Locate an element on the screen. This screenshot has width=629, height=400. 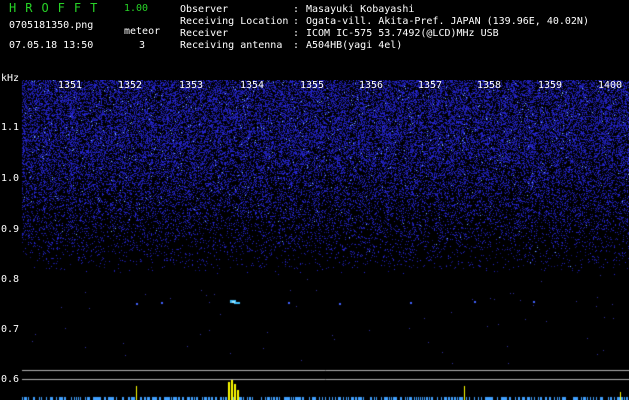
y-tick: 0.8 is located at coordinates (10, 279).